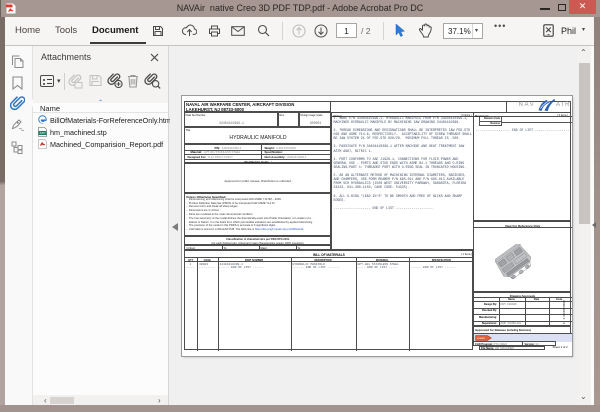 The height and width of the screenshot is (412, 600). What do you see at coordinates (43, 133) in the screenshot?
I see `svg-text: STP` at bounding box center [43, 133].